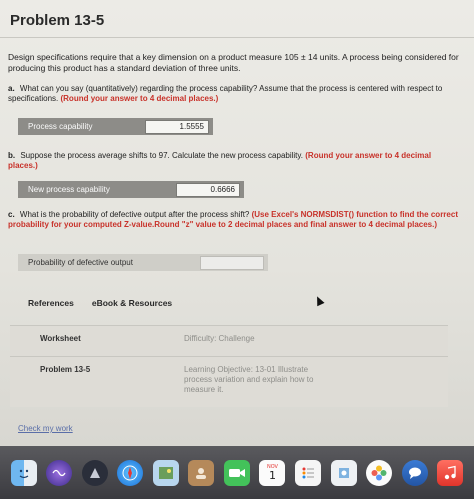 The image size is (474, 499). I want to click on reminders-icon, so click(308, 472).